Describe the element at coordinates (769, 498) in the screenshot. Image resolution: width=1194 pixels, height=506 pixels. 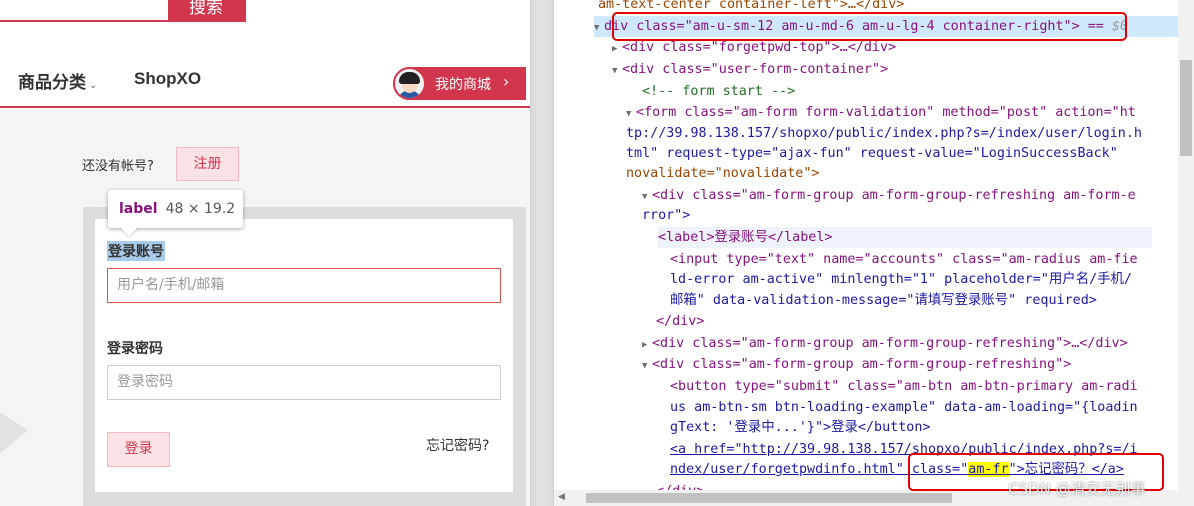
I see `devtools-horizontal-scroll-thumb` at that location.